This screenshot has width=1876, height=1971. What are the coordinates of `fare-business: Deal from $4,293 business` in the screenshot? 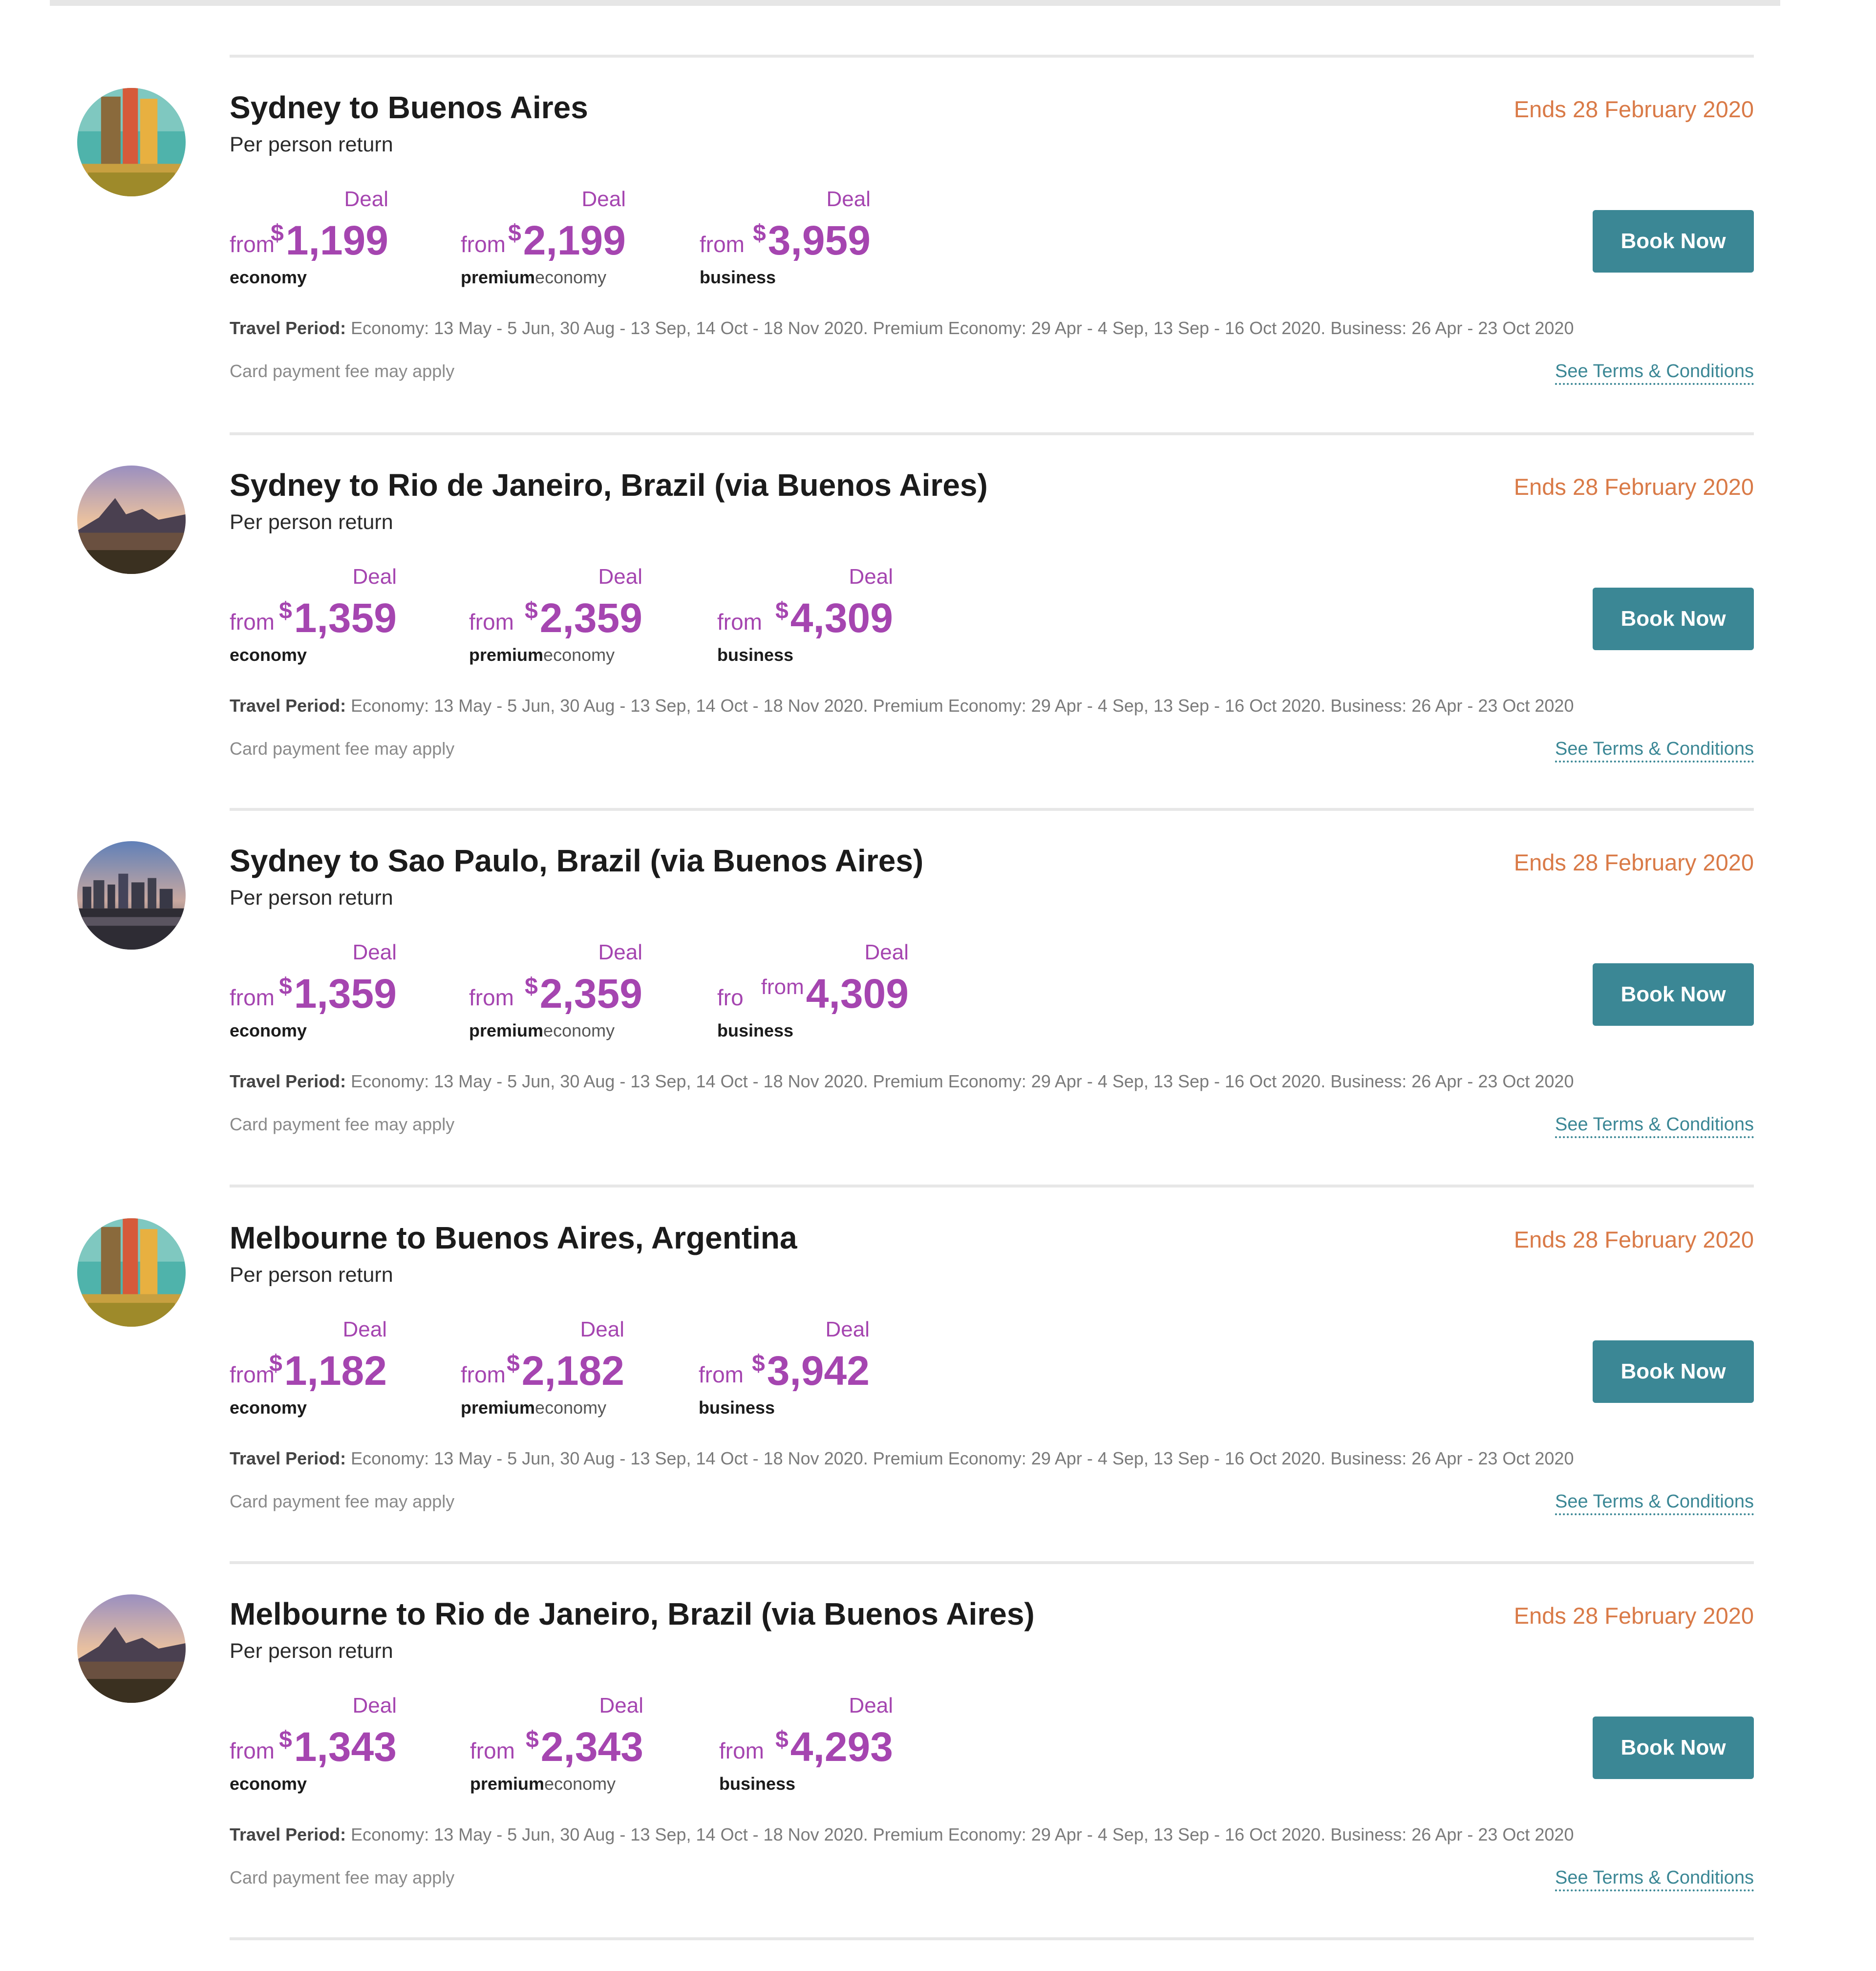 It's located at (806, 1746).